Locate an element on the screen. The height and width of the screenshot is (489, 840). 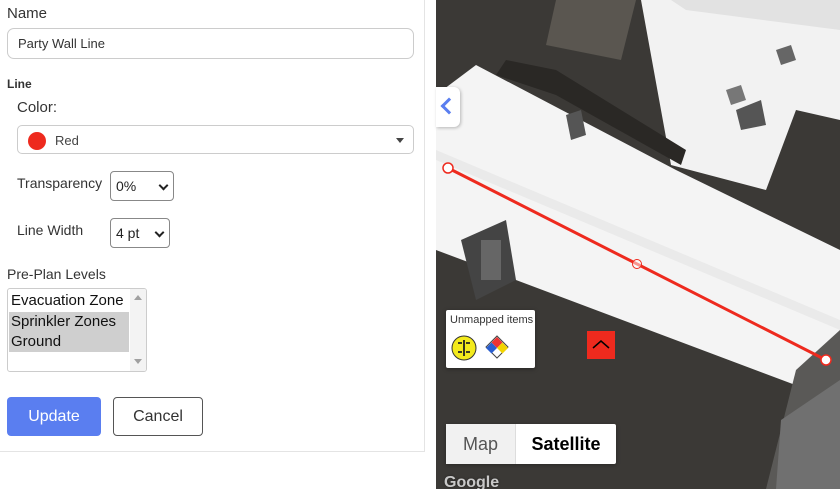
chevron-left-icon is located at coordinates (449, 106).